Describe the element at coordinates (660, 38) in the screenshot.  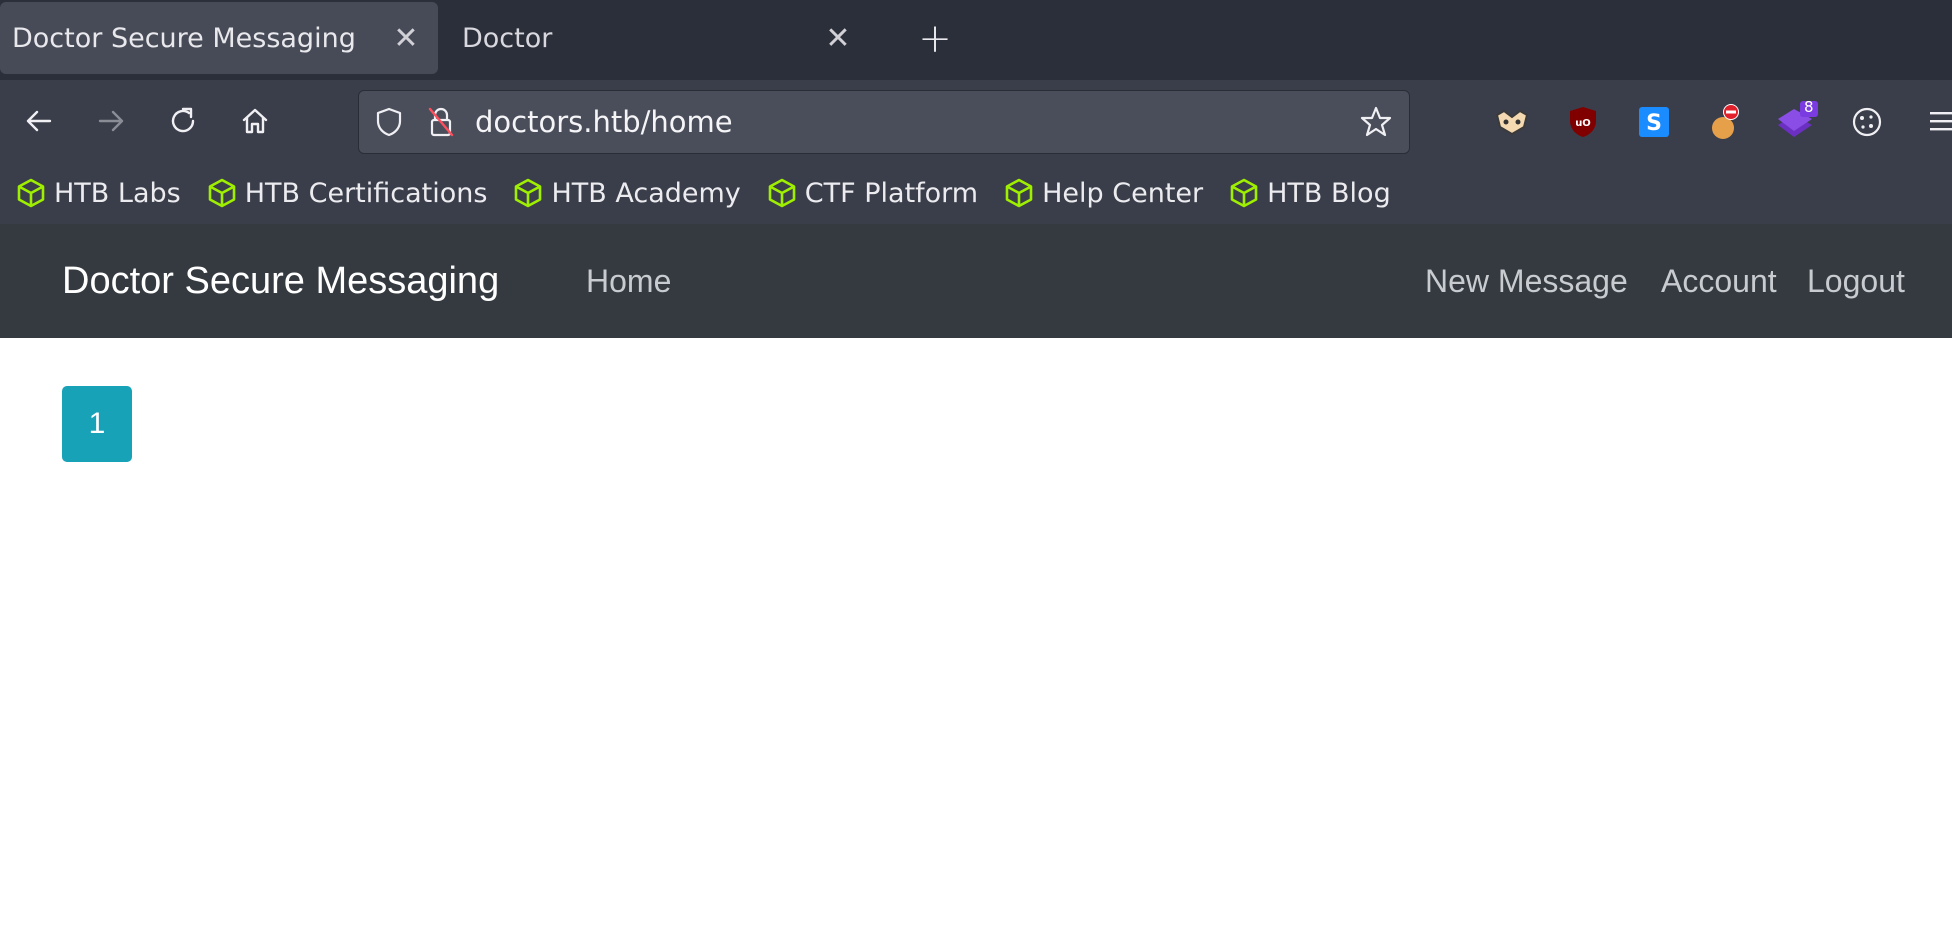
I see `tab-doctor: Doctor ✕` at that location.